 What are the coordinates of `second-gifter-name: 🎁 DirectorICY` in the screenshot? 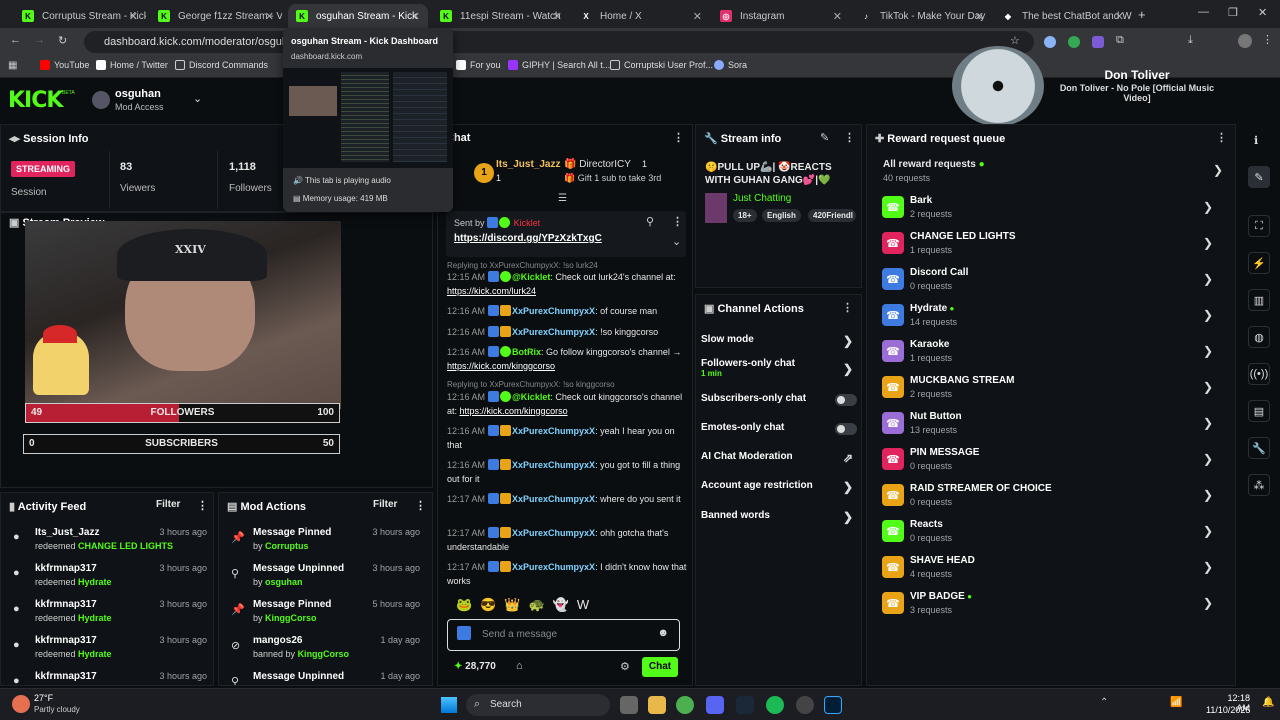 It's located at (597, 164).